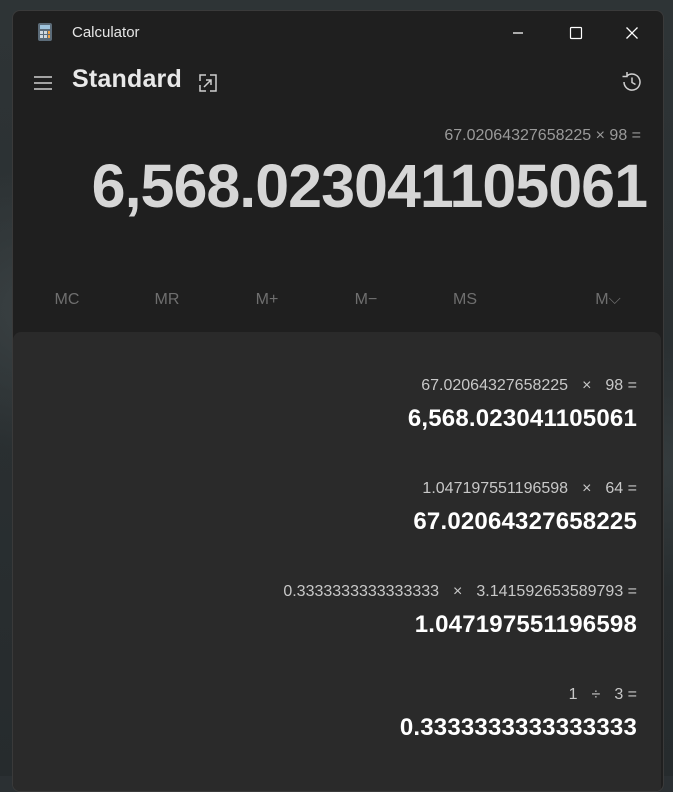  I want to click on history-operand: 3.141592653589793 =, so click(556, 591).